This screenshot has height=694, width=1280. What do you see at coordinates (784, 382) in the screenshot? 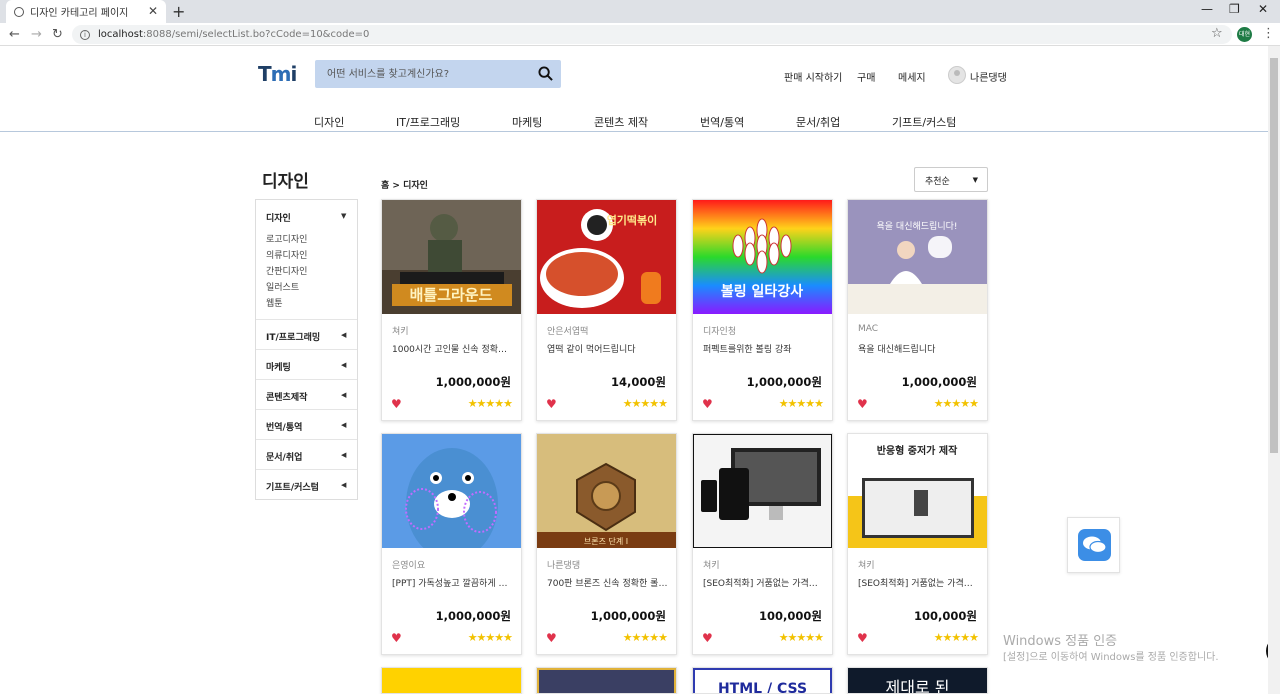
I see `product-price: 1,000,000원` at bounding box center [784, 382].